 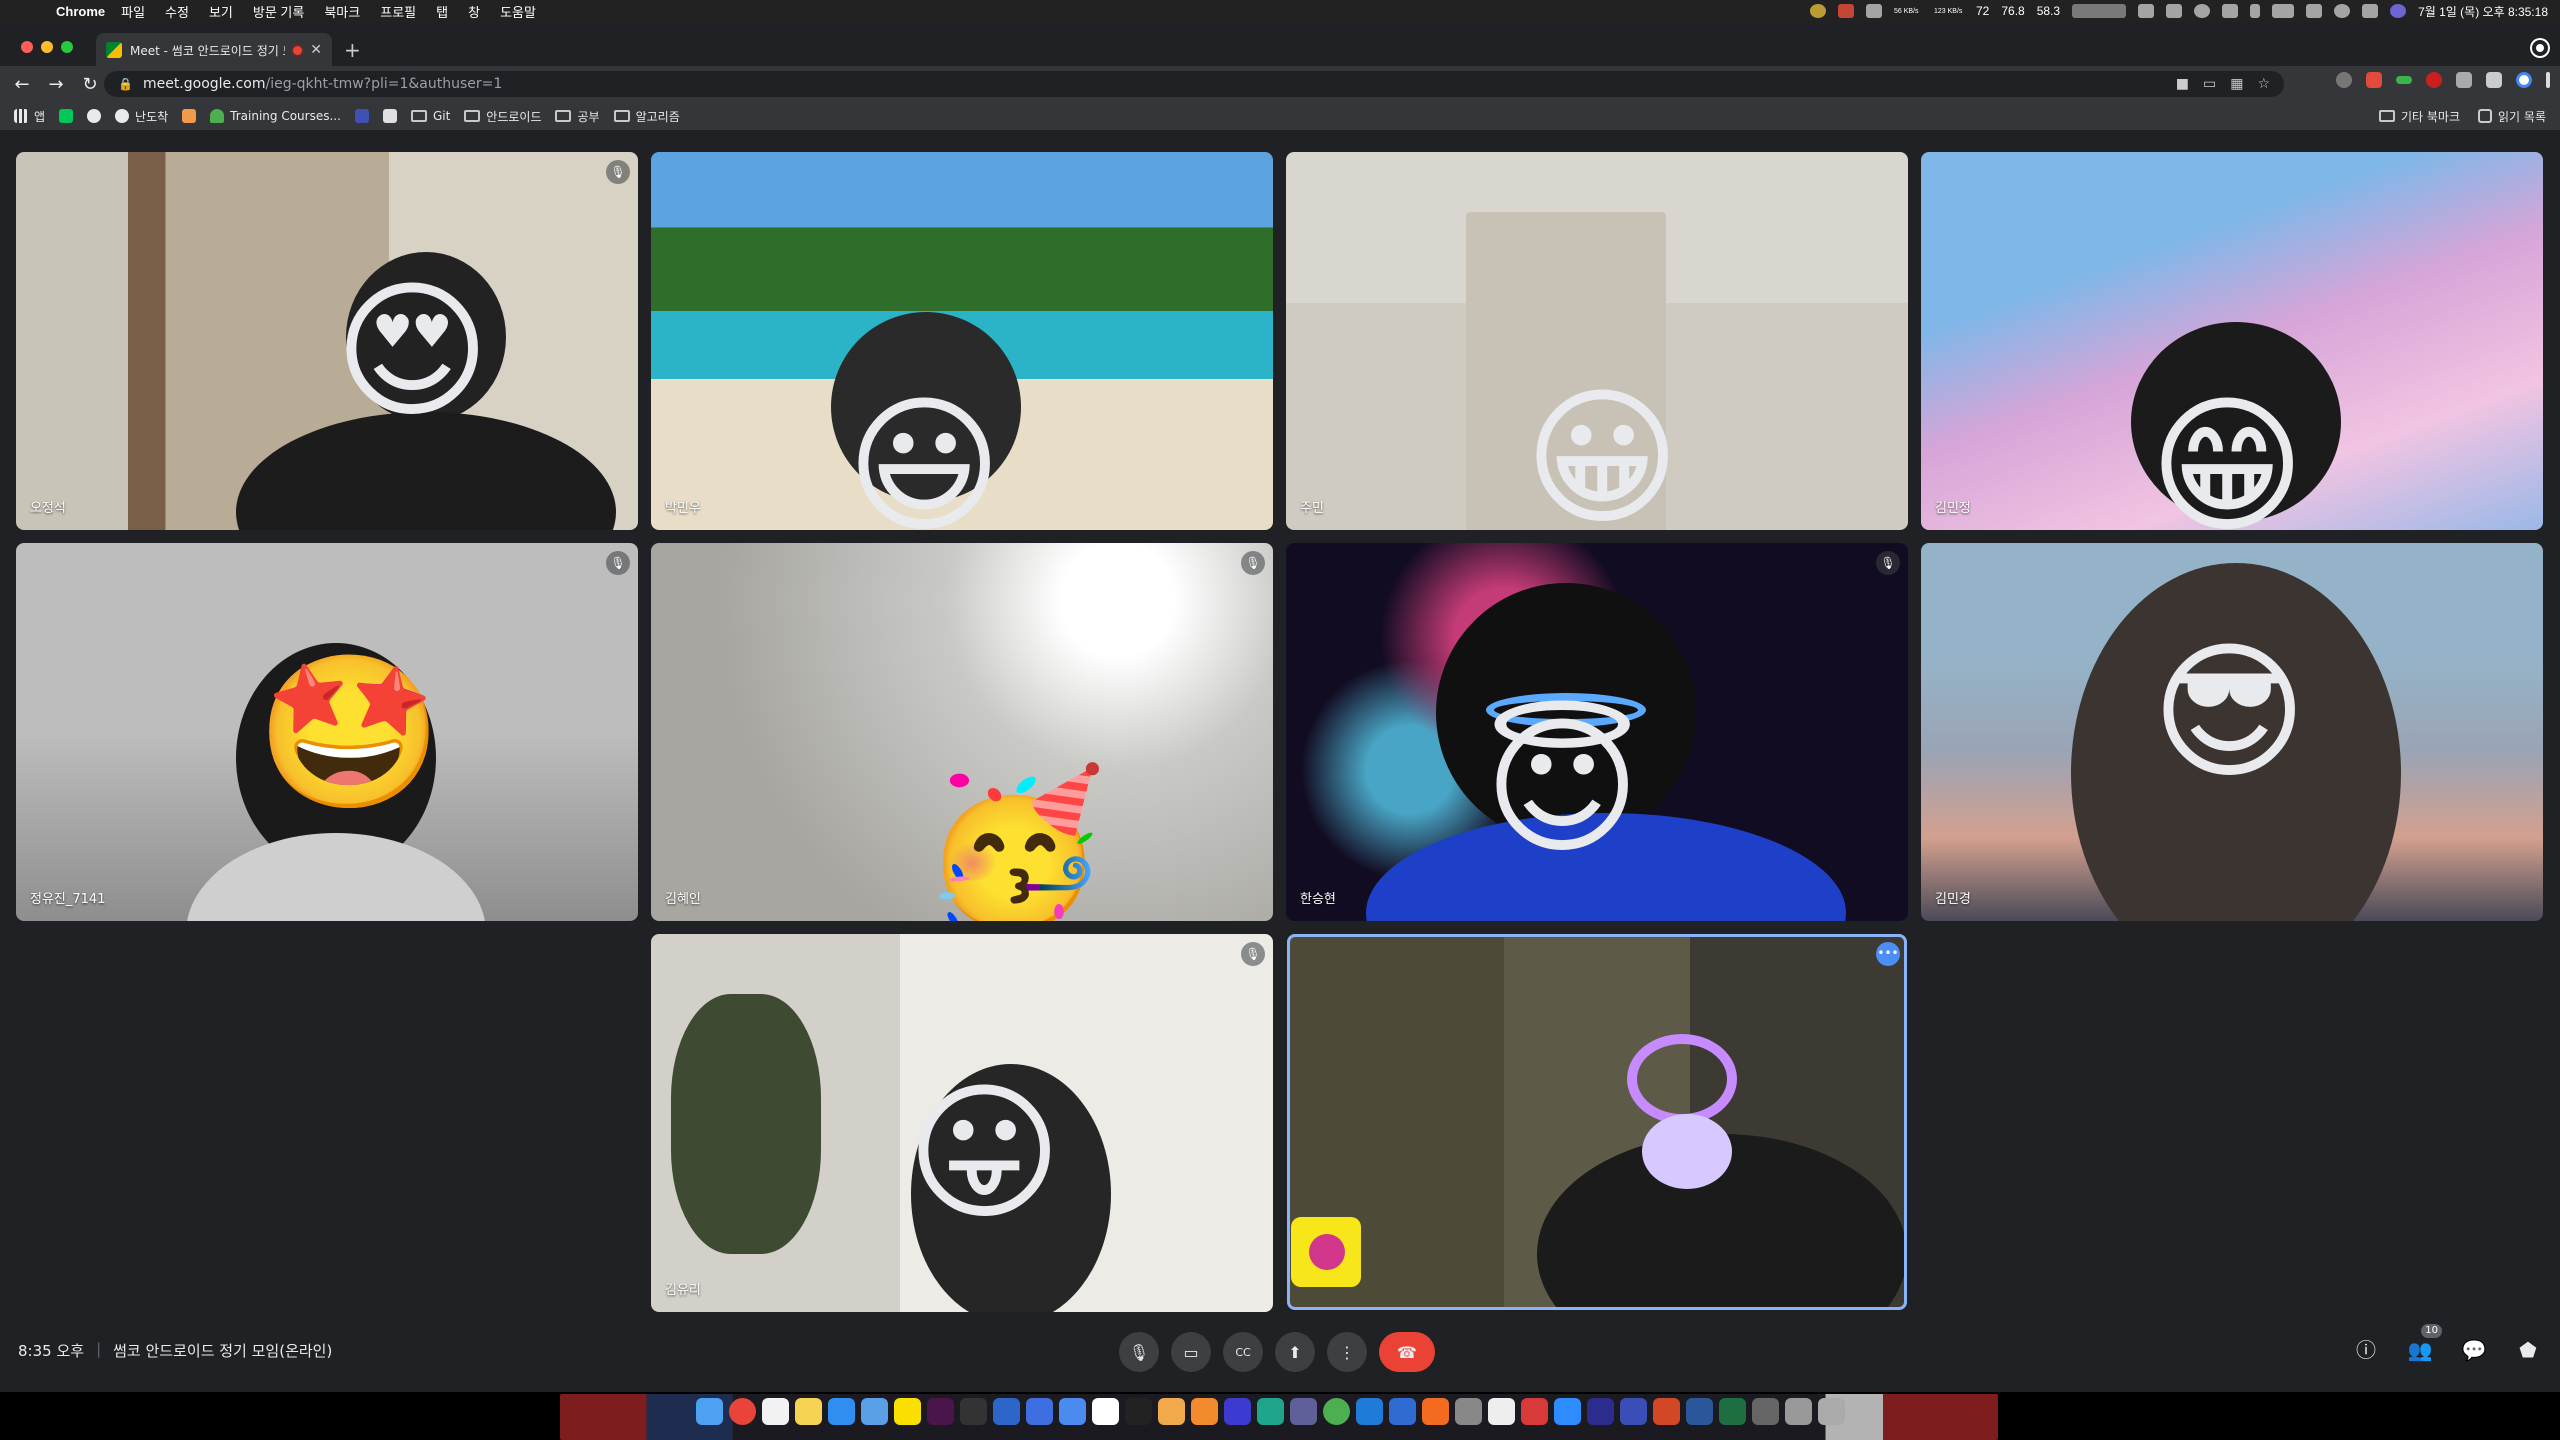 I want to click on other-bookmarks: 기타 북마크, so click(x=2419, y=116).